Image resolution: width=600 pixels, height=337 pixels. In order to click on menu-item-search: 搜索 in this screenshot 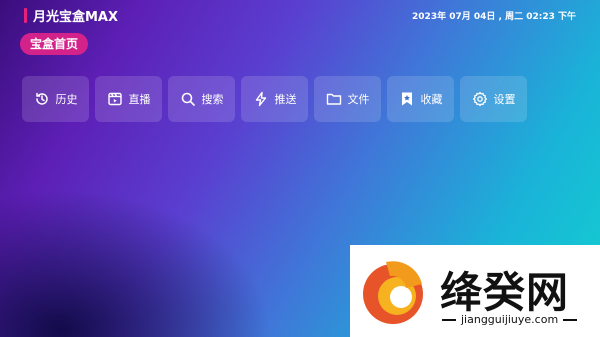, I will do `click(201, 99)`.